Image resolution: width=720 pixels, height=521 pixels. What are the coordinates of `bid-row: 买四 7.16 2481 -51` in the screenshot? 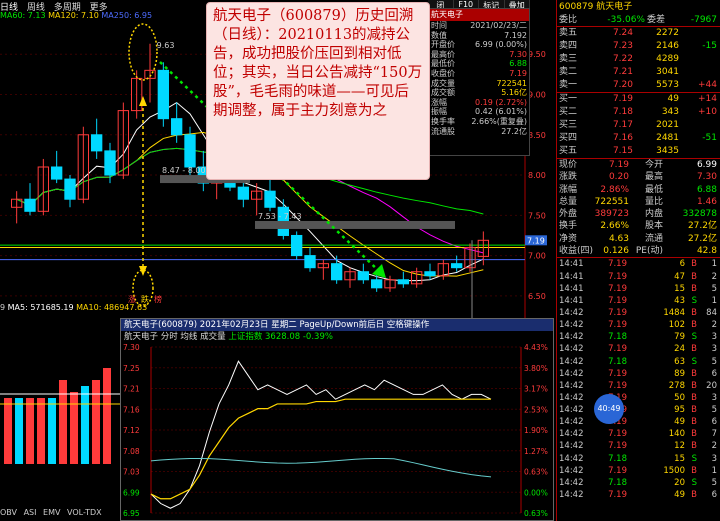 It's located at (638, 138).